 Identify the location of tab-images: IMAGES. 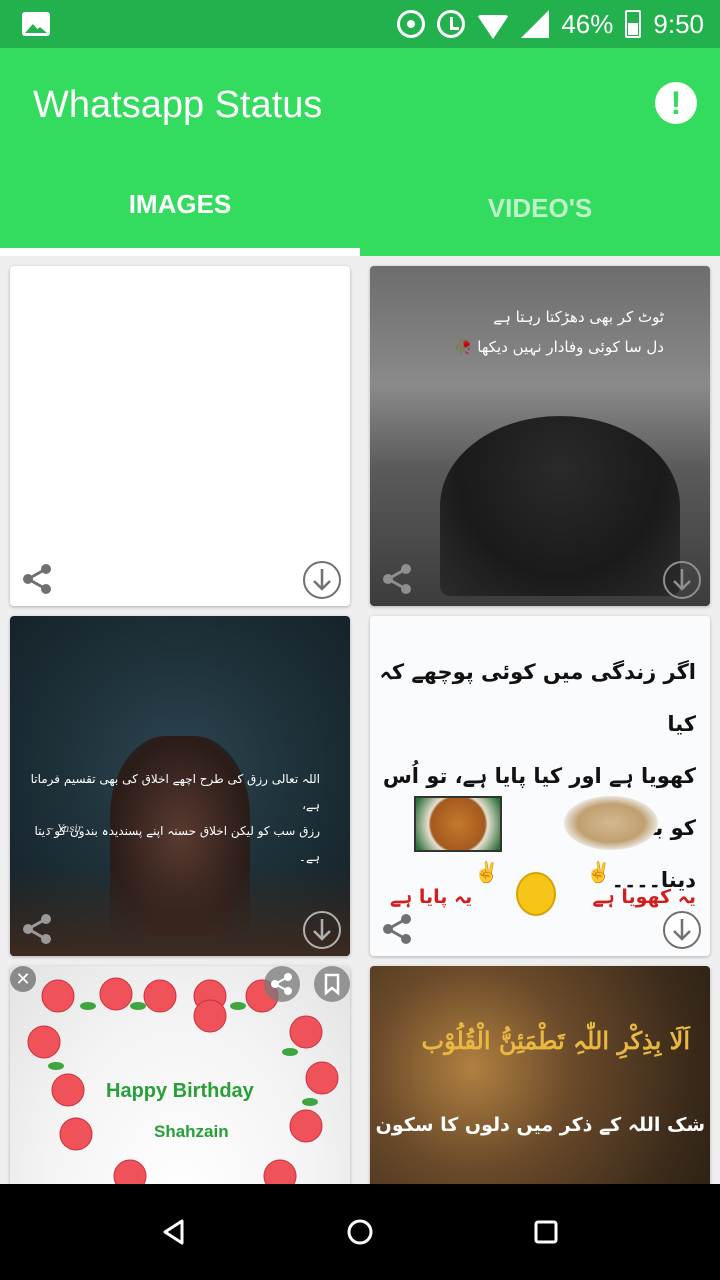
(180, 204).